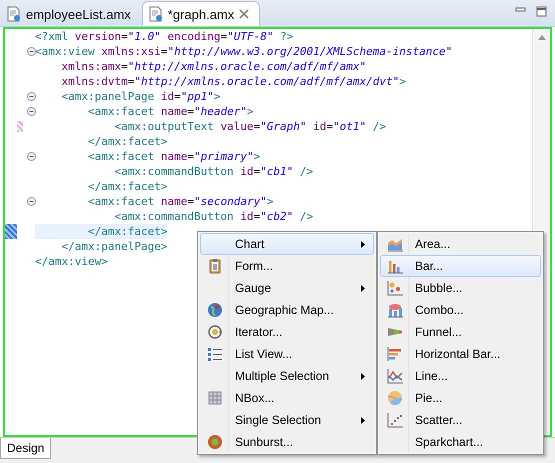 The width and height of the screenshot is (555, 463). What do you see at coordinates (170, 111) in the screenshot?
I see `code-line: <amx:facet name="header">` at bounding box center [170, 111].